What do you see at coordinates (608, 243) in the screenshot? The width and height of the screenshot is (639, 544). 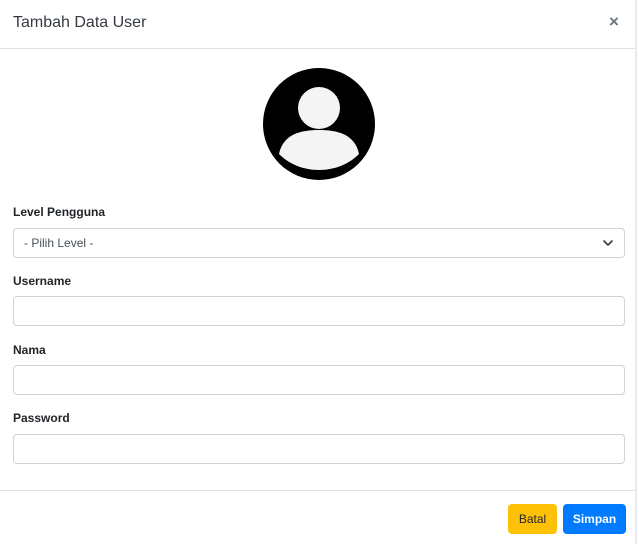 I see `chevron-down-icon` at bounding box center [608, 243].